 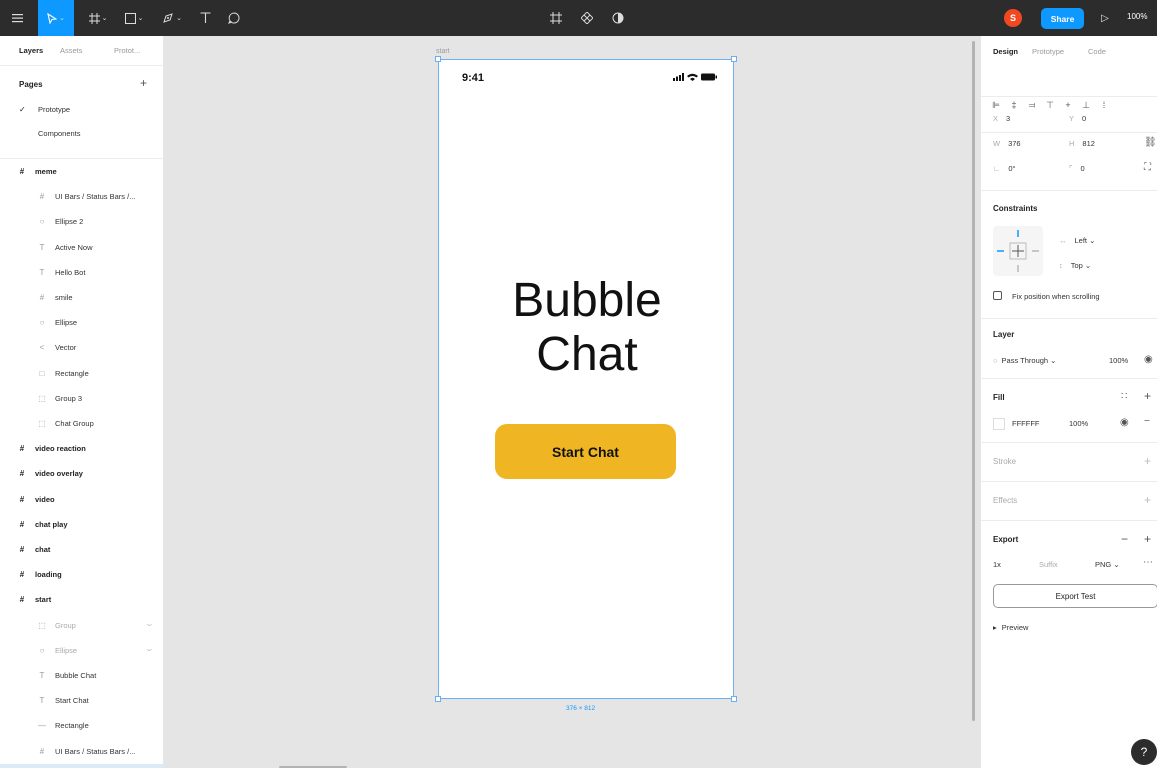 I want to click on corner-radius-field: ⌜ 0, so click(x=1077, y=168).